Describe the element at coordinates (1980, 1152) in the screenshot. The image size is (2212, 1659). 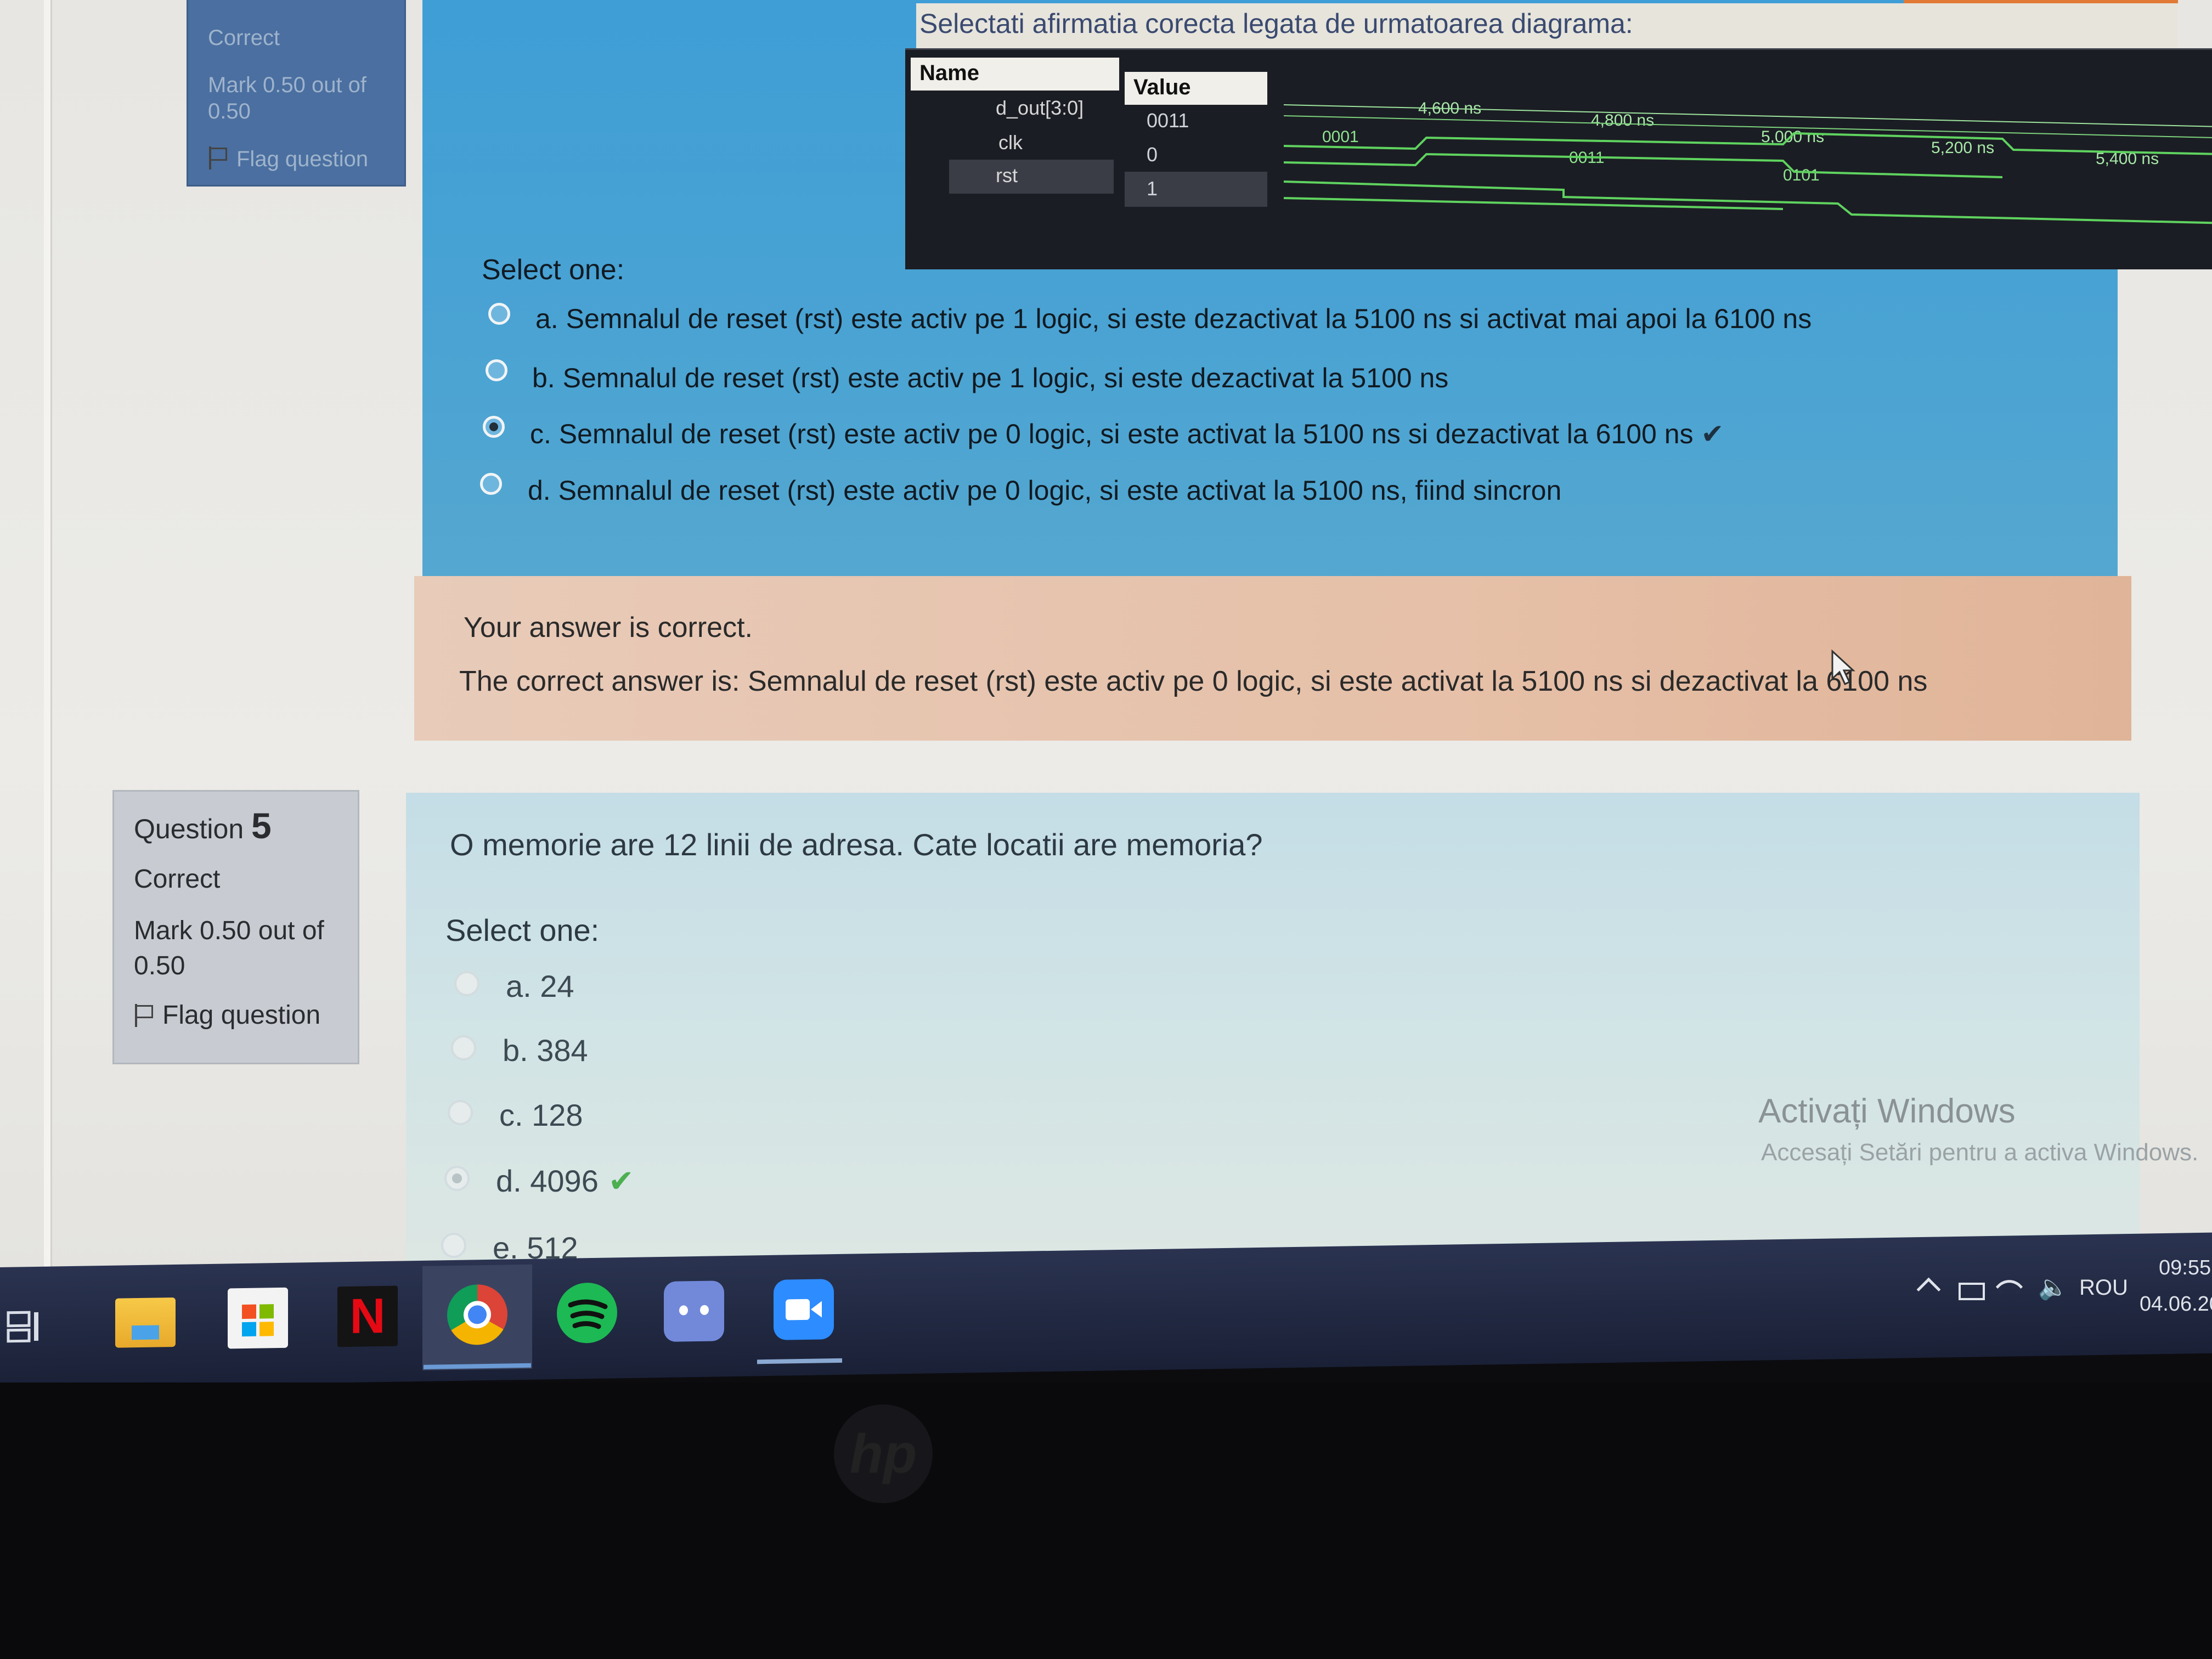
I see `windows-activation-subtitle: Accesați Setări pentru a activa Windows.` at that location.